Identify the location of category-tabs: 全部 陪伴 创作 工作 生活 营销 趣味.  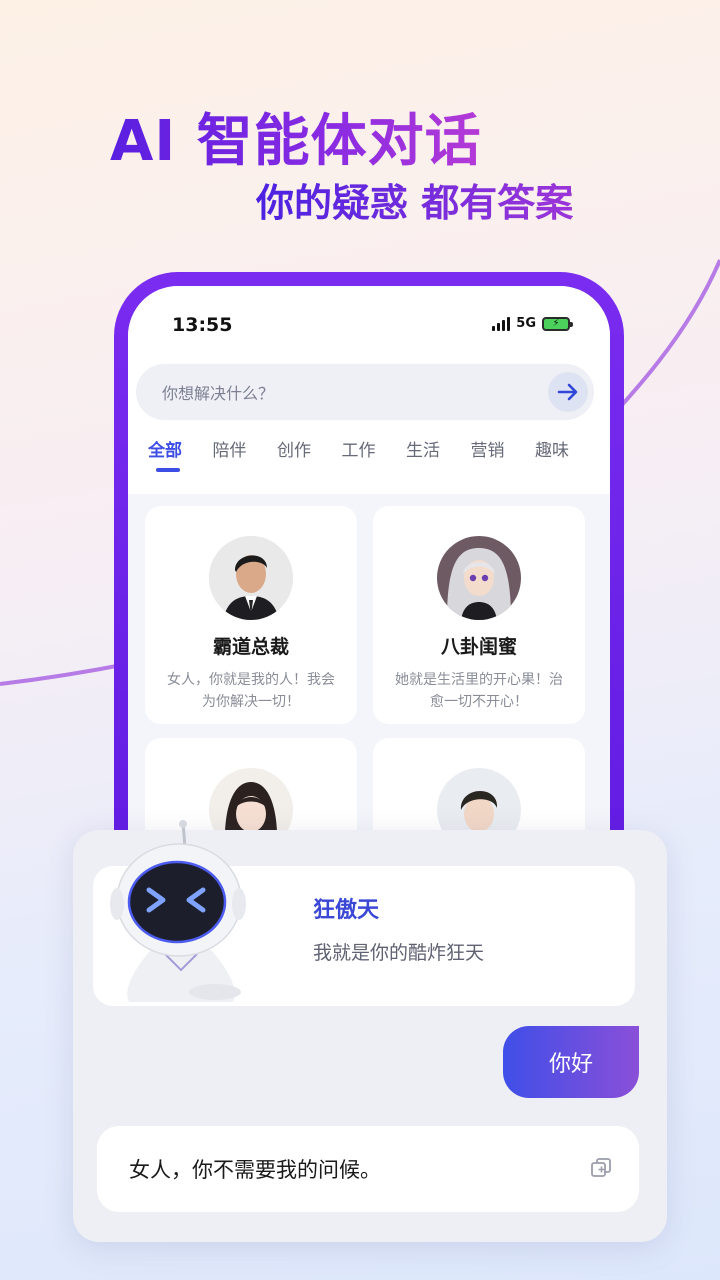
(374, 454).